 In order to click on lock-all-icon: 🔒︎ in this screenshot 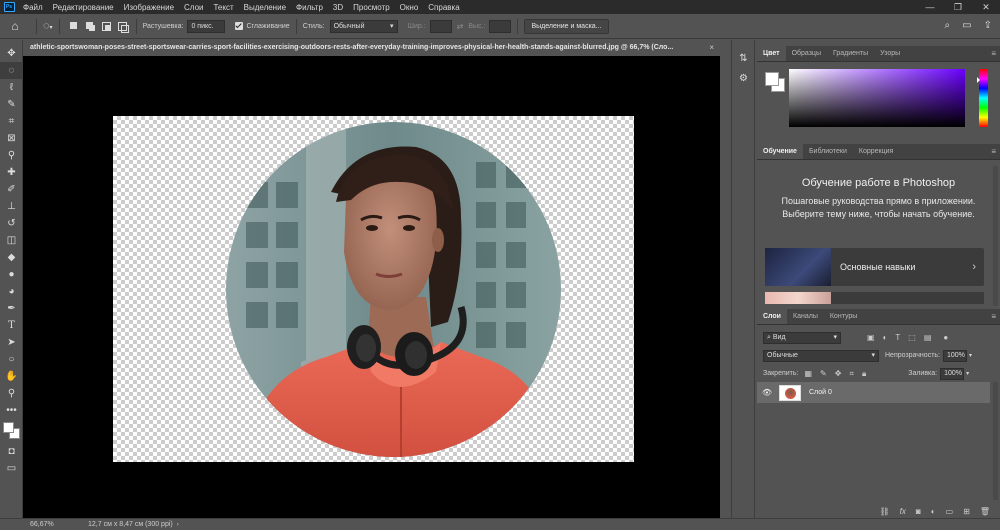, I will do `click(864, 374)`.